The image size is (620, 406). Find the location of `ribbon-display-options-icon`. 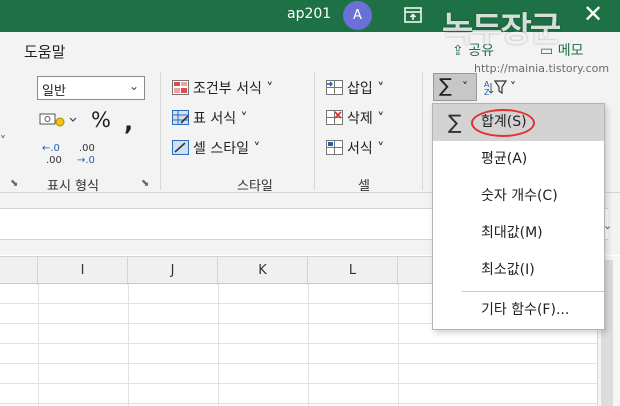

ribbon-display-options-icon is located at coordinates (413, 15).